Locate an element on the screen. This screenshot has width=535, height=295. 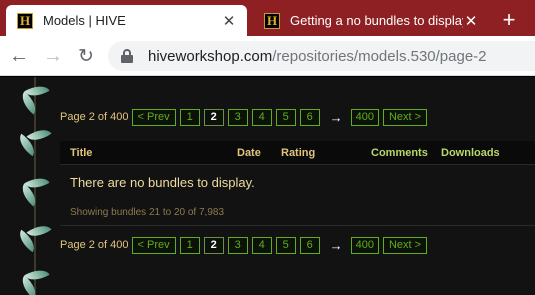
column-date: Date is located at coordinates (249, 153).